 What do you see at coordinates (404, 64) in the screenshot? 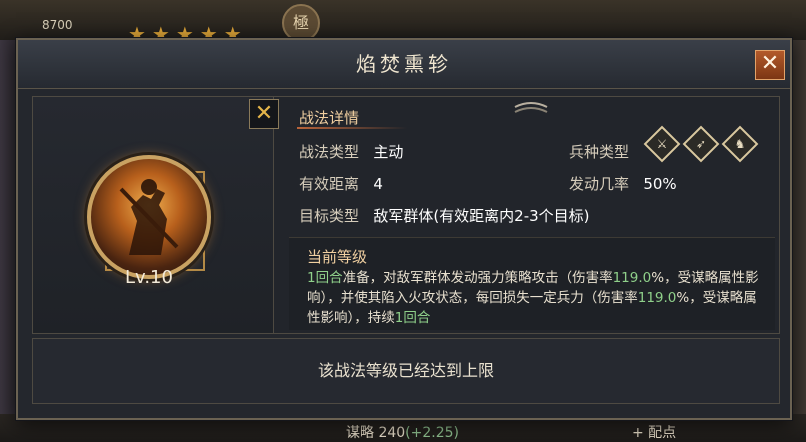
I see `dialog-title: 焰焚熏轸` at bounding box center [404, 64].